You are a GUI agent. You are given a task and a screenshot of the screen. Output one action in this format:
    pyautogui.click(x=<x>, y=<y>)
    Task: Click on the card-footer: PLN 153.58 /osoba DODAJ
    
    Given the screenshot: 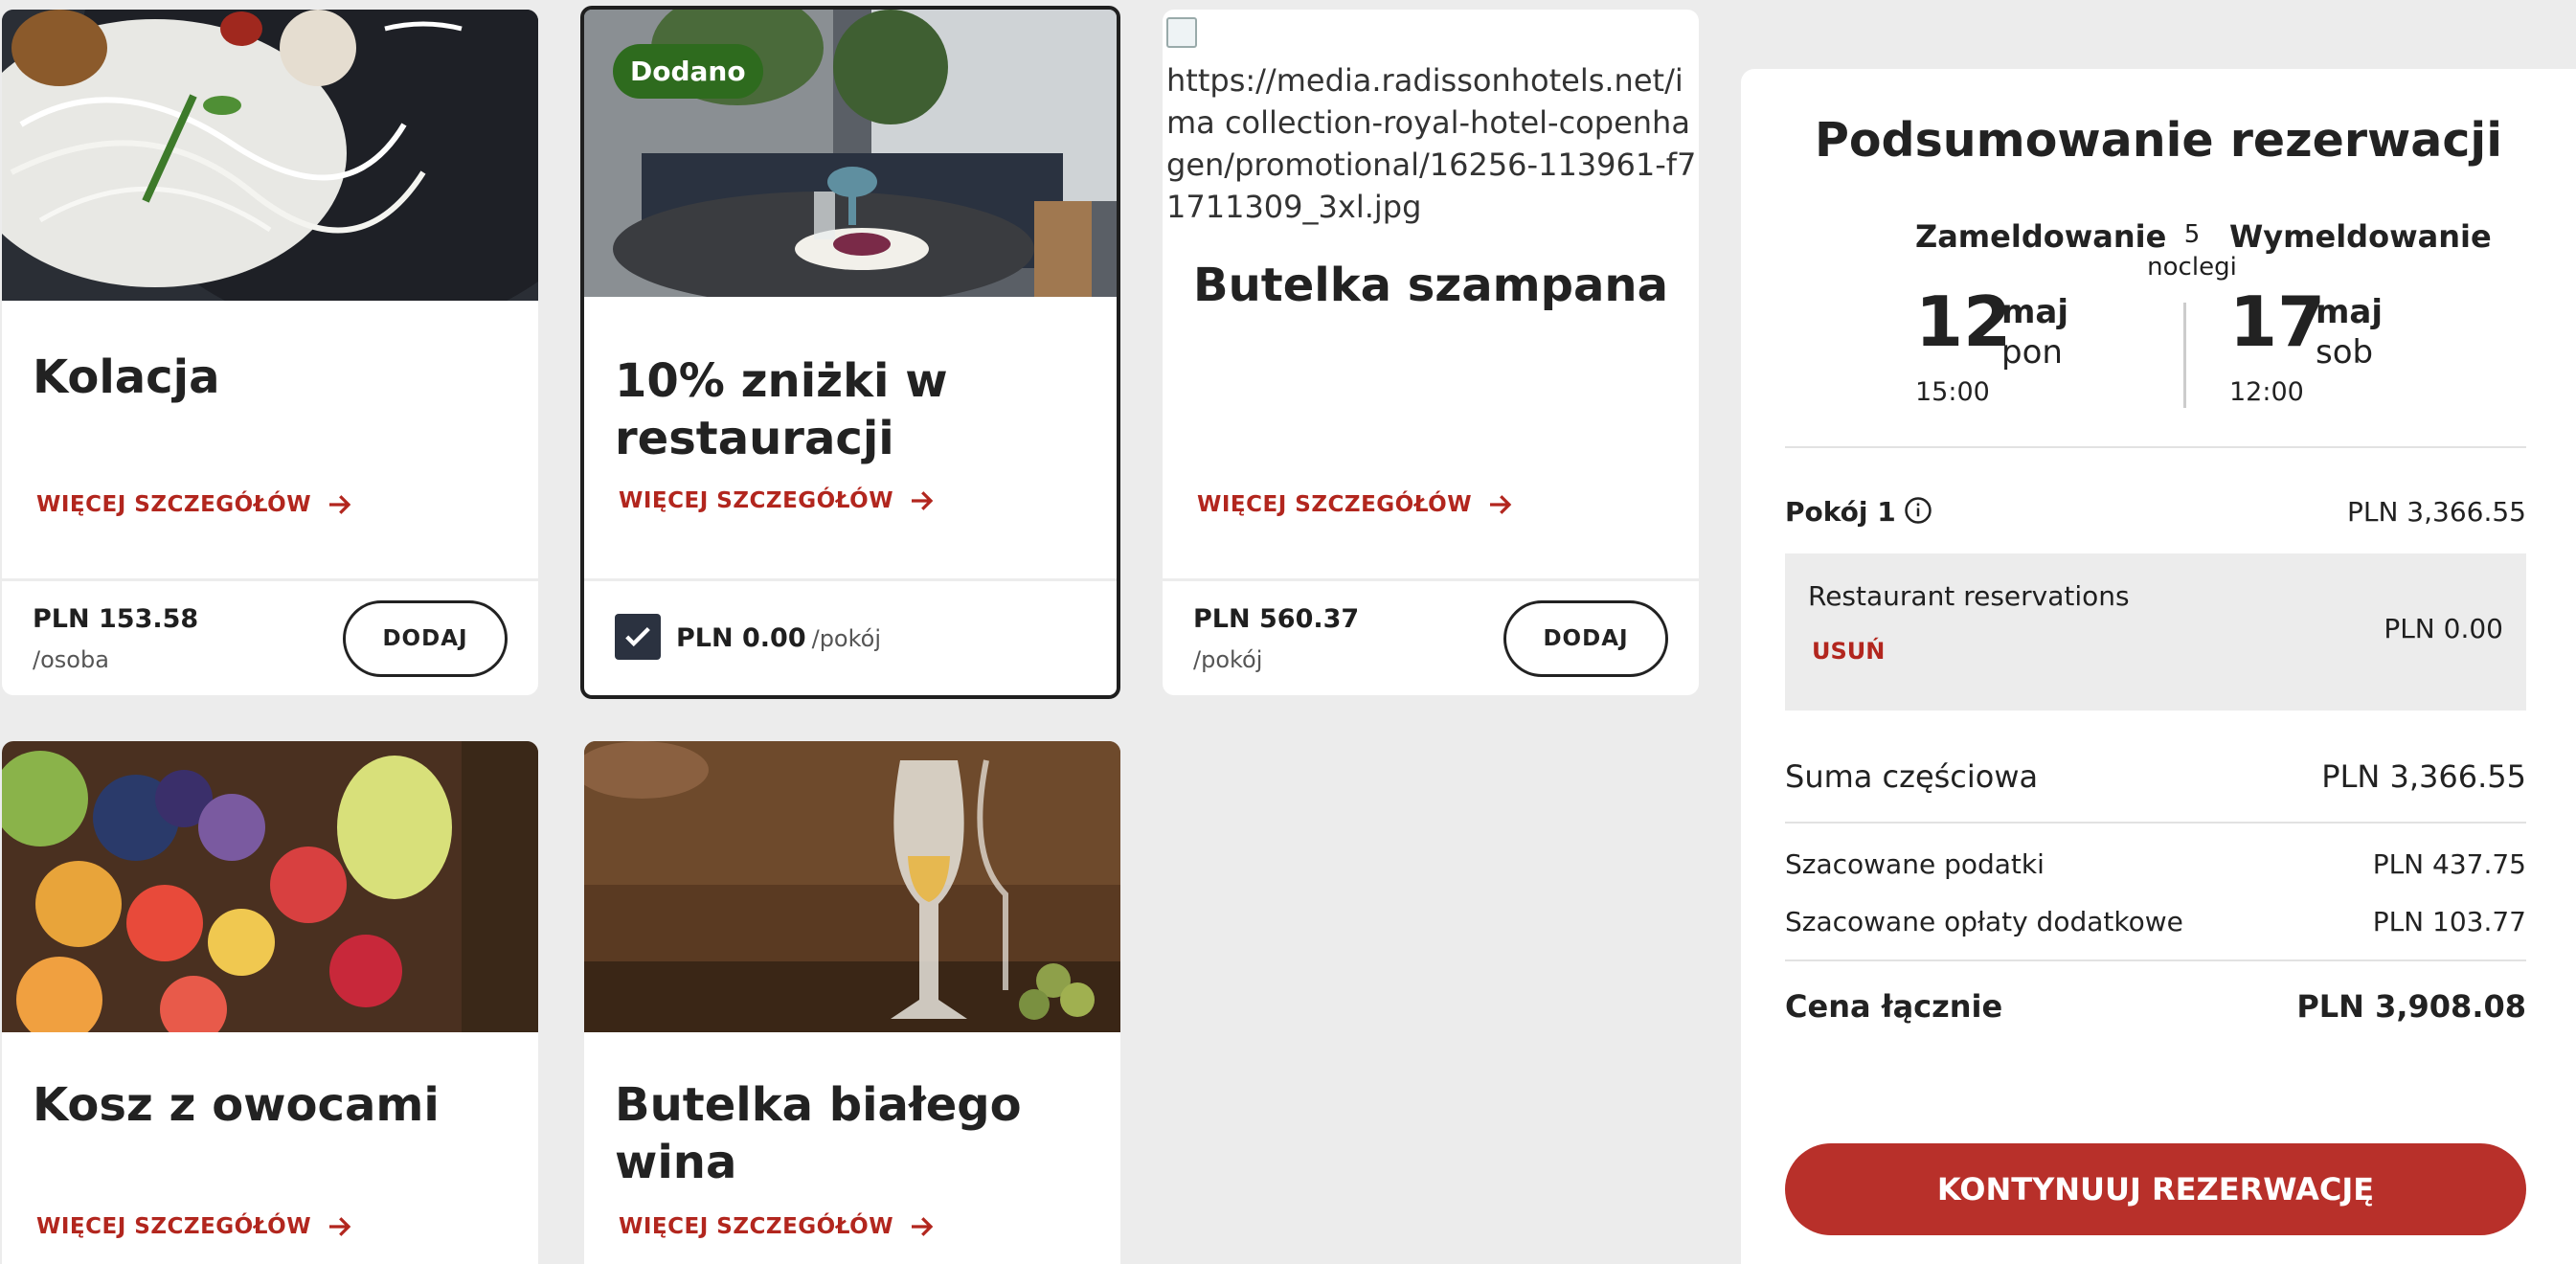 What is the action you would take?
    pyautogui.click(x=270, y=636)
    